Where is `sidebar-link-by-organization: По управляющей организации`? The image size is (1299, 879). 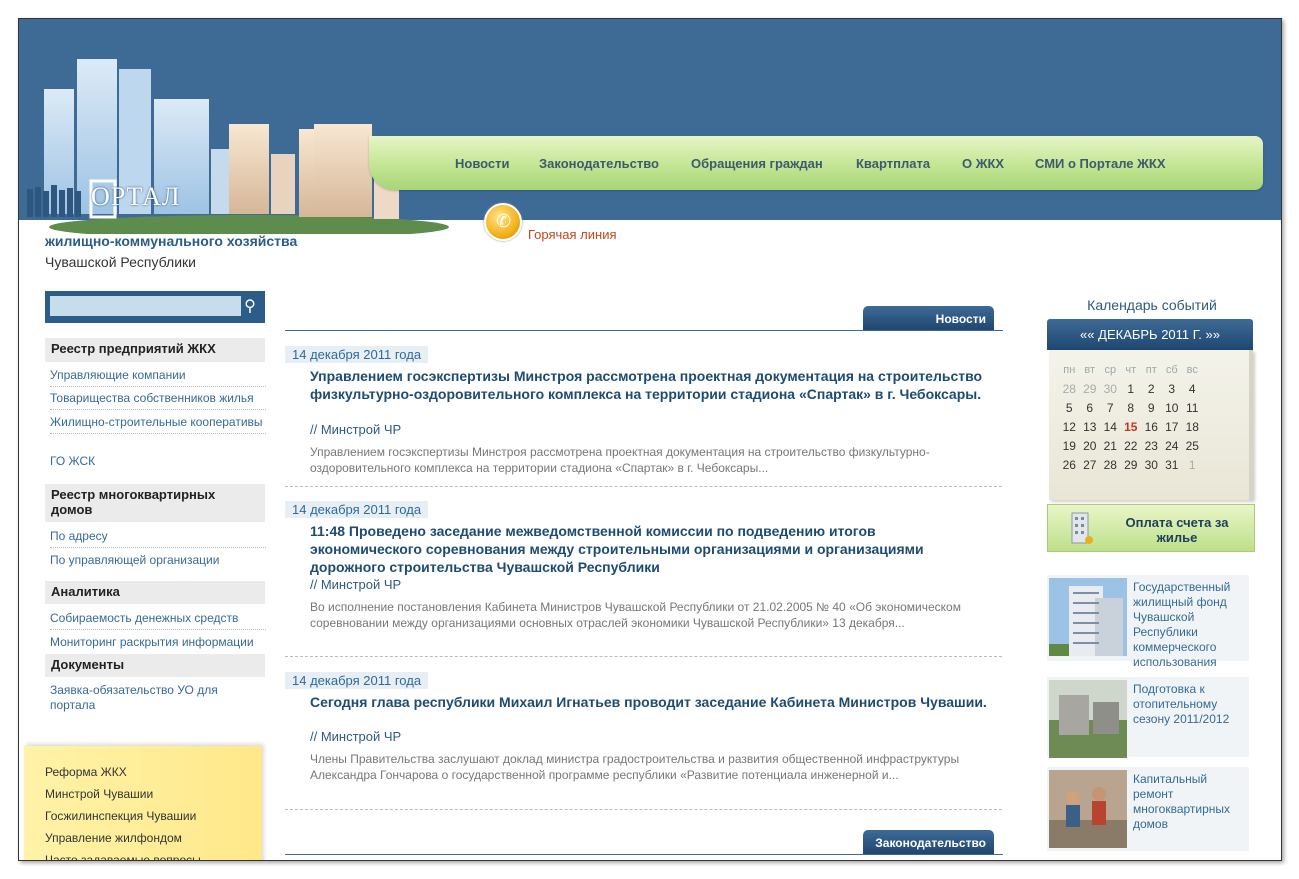
sidebar-link-by-organization: По управляющей организации is located at coordinates (158, 562).